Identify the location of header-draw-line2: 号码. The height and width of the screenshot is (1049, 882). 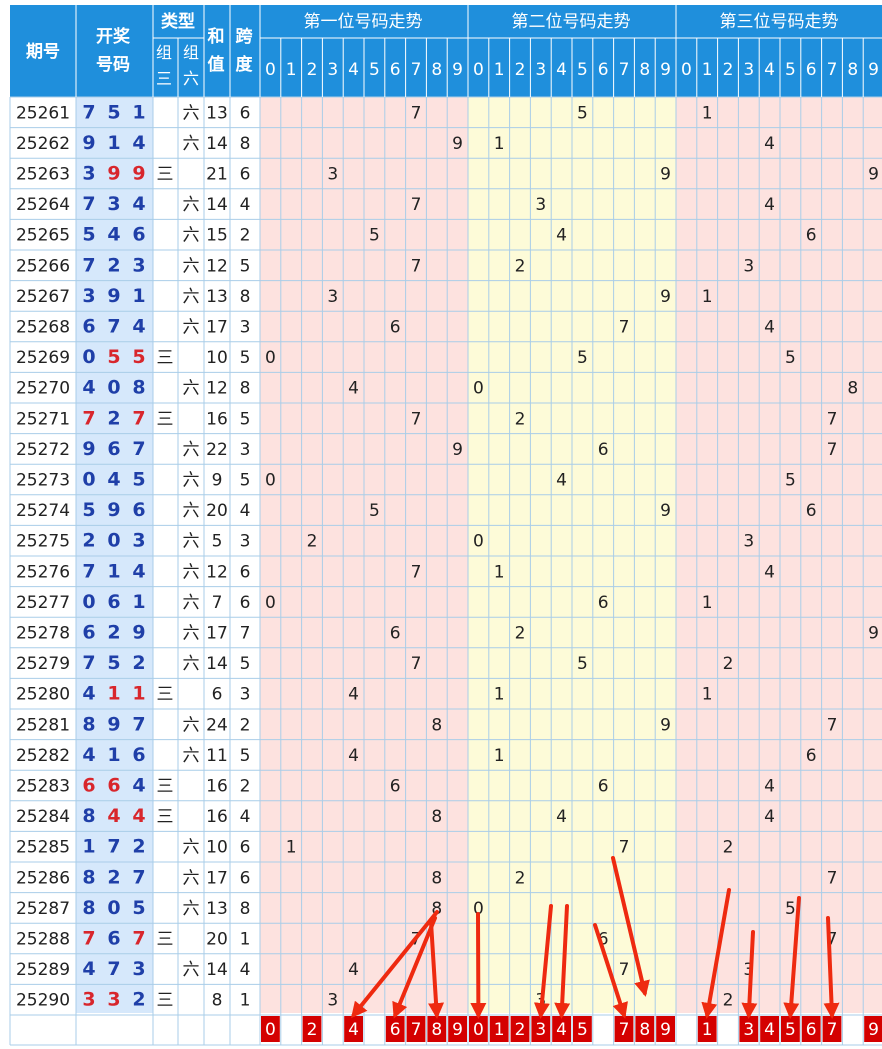
(113, 65).